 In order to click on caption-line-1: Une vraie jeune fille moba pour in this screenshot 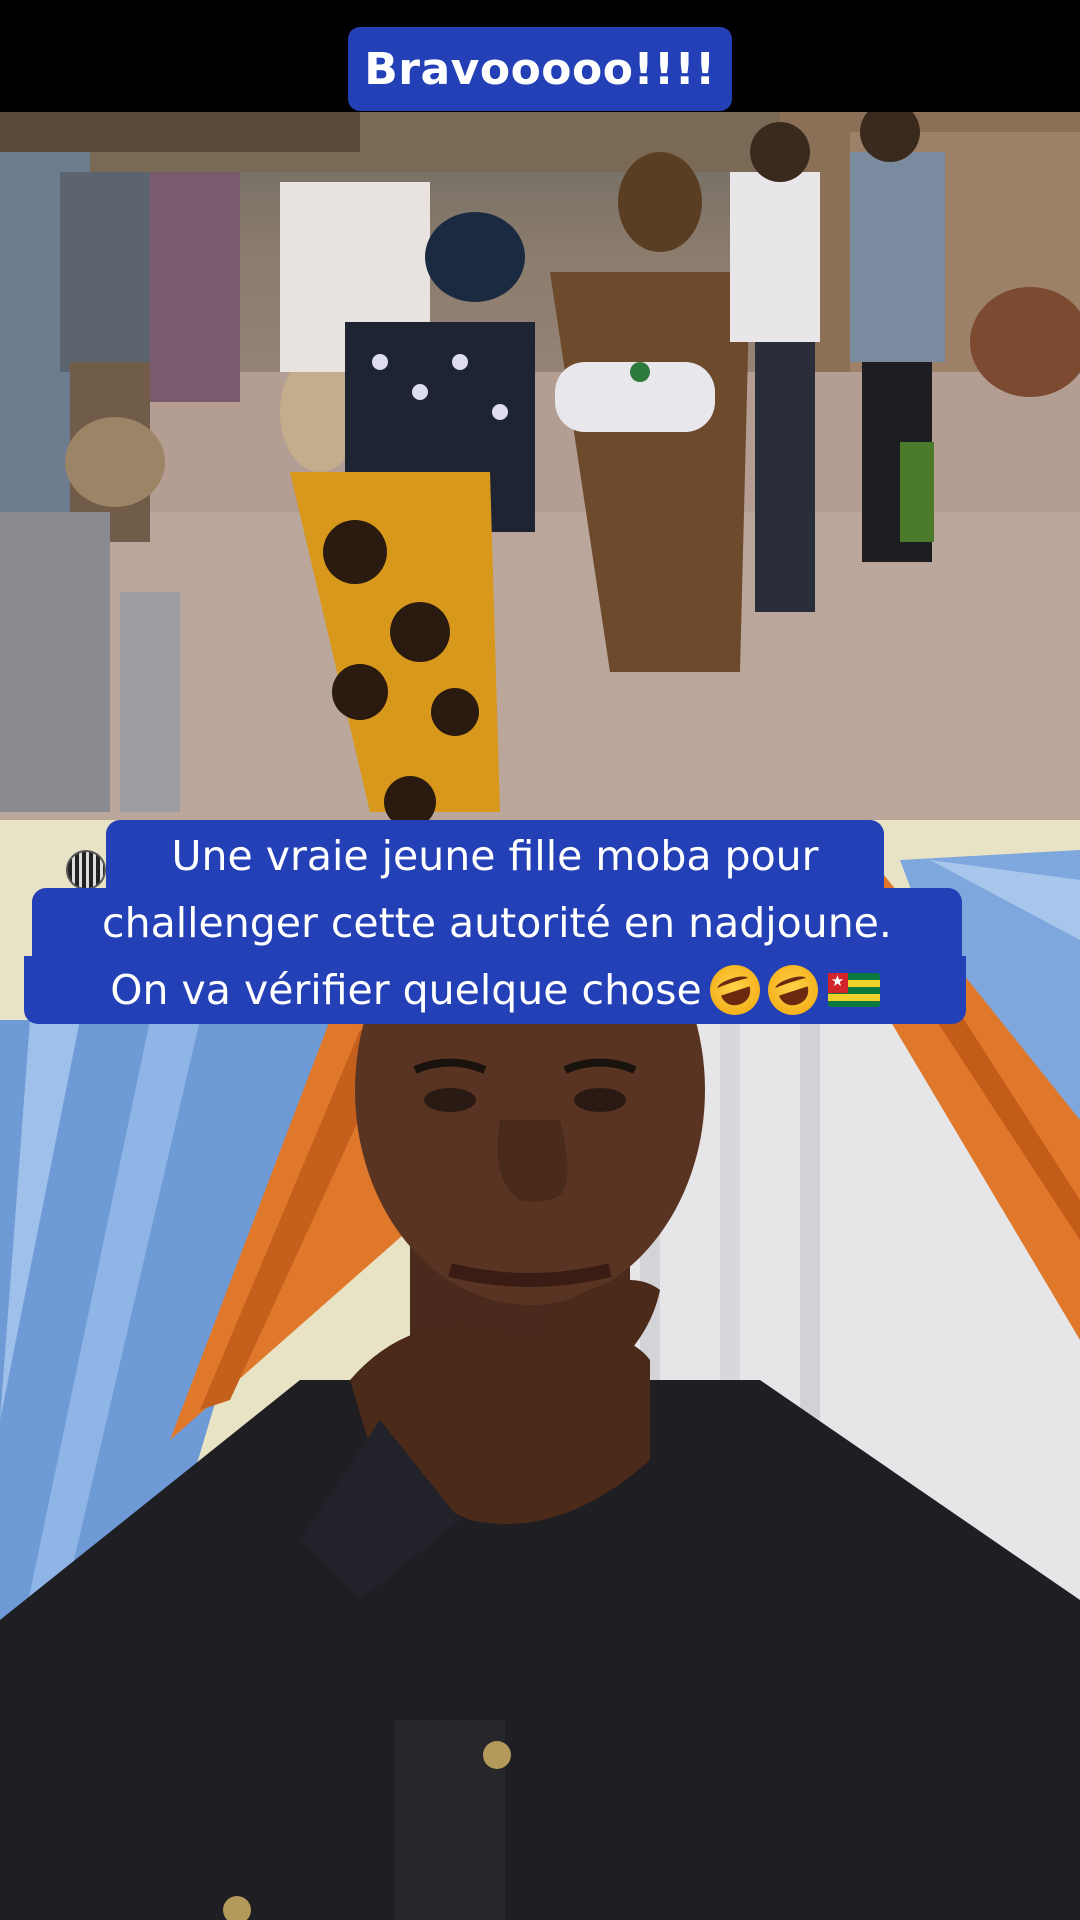, I will do `click(495, 856)`.